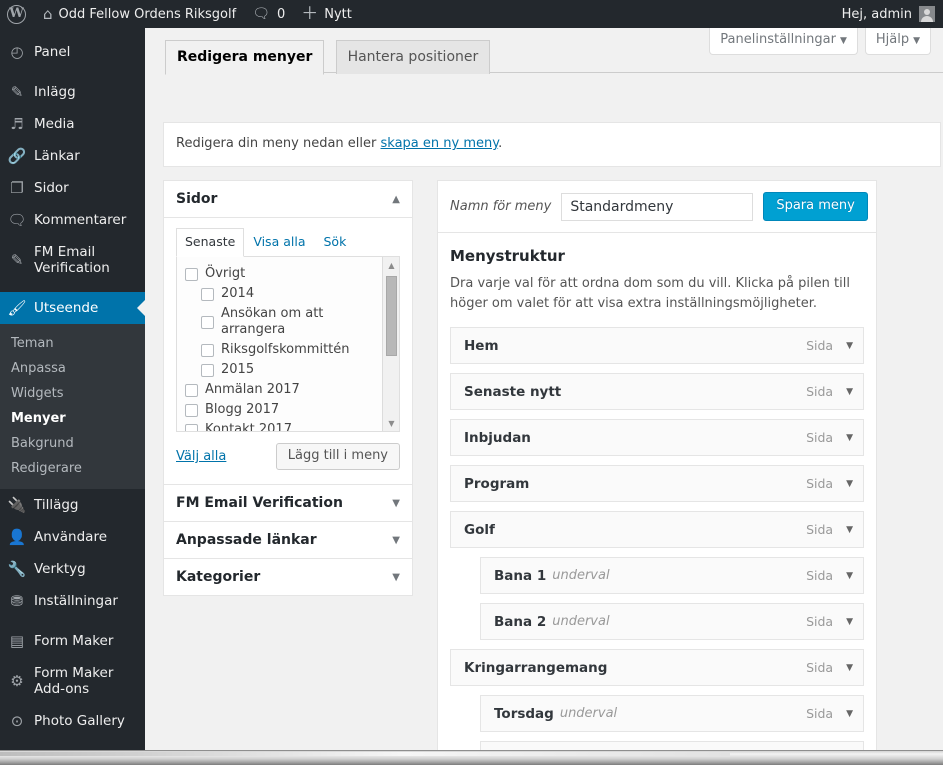  Describe the element at coordinates (288, 503) in the screenshot. I see `postbox-fm-email-verification-header: FM Email Verification ▼` at that location.